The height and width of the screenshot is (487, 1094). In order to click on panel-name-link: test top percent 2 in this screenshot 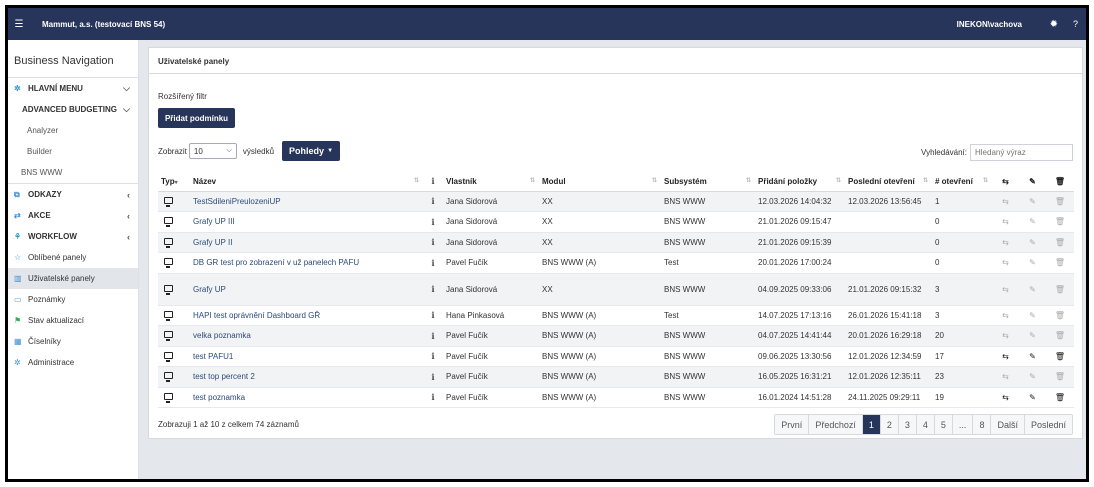, I will do `click(306, 377)`.